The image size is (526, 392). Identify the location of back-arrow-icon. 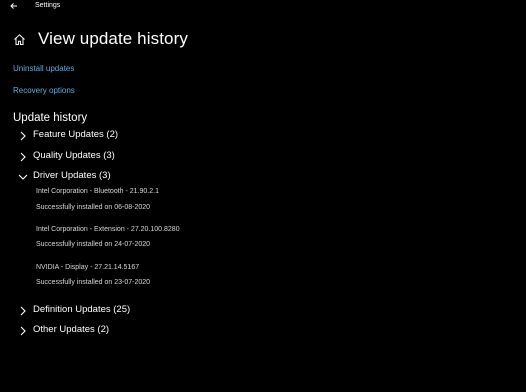
(14, 6).